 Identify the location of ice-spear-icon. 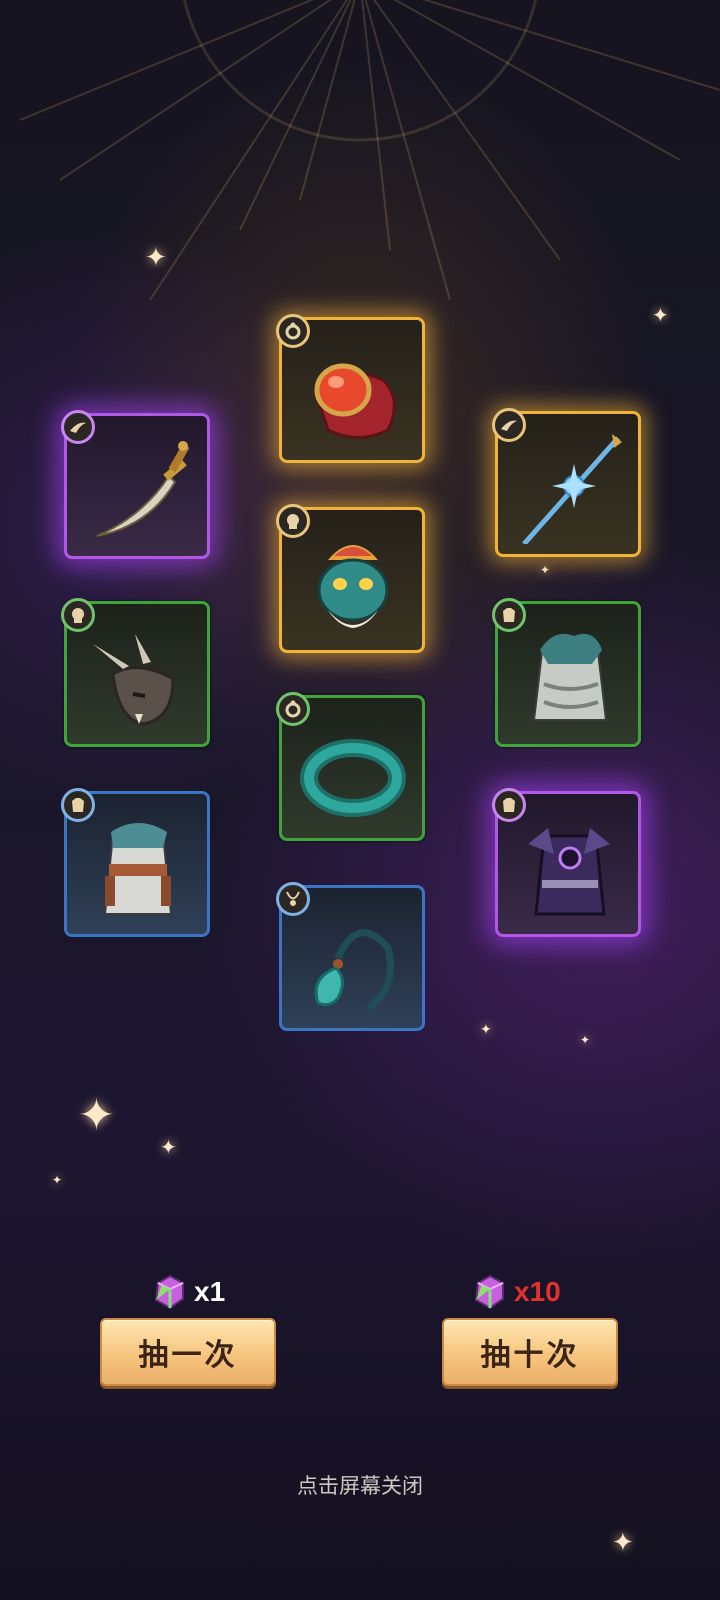
(572, 489).